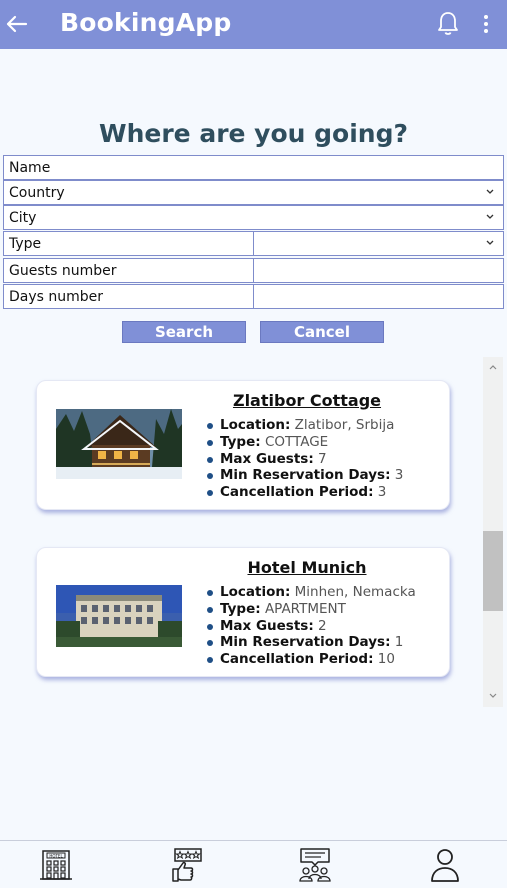 The width and height of the screenshot is (507, 888). Describe the element at coordinates (311, 659) in the screenshot. I see `cancellation-line: Cancellation Period: 10` at that location.